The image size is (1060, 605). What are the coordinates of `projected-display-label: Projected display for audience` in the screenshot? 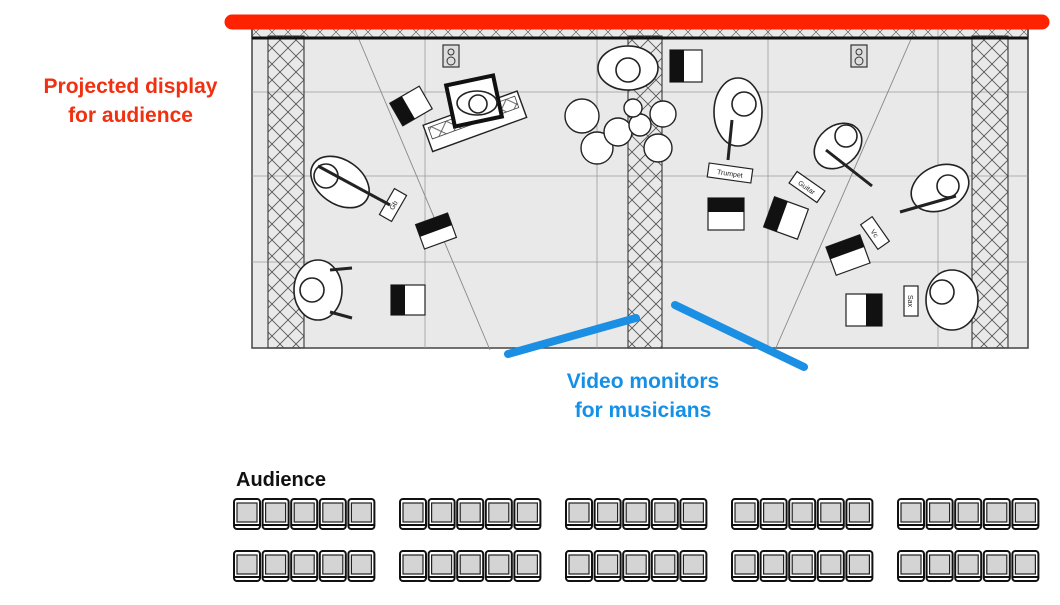 It's located at (130, 101).